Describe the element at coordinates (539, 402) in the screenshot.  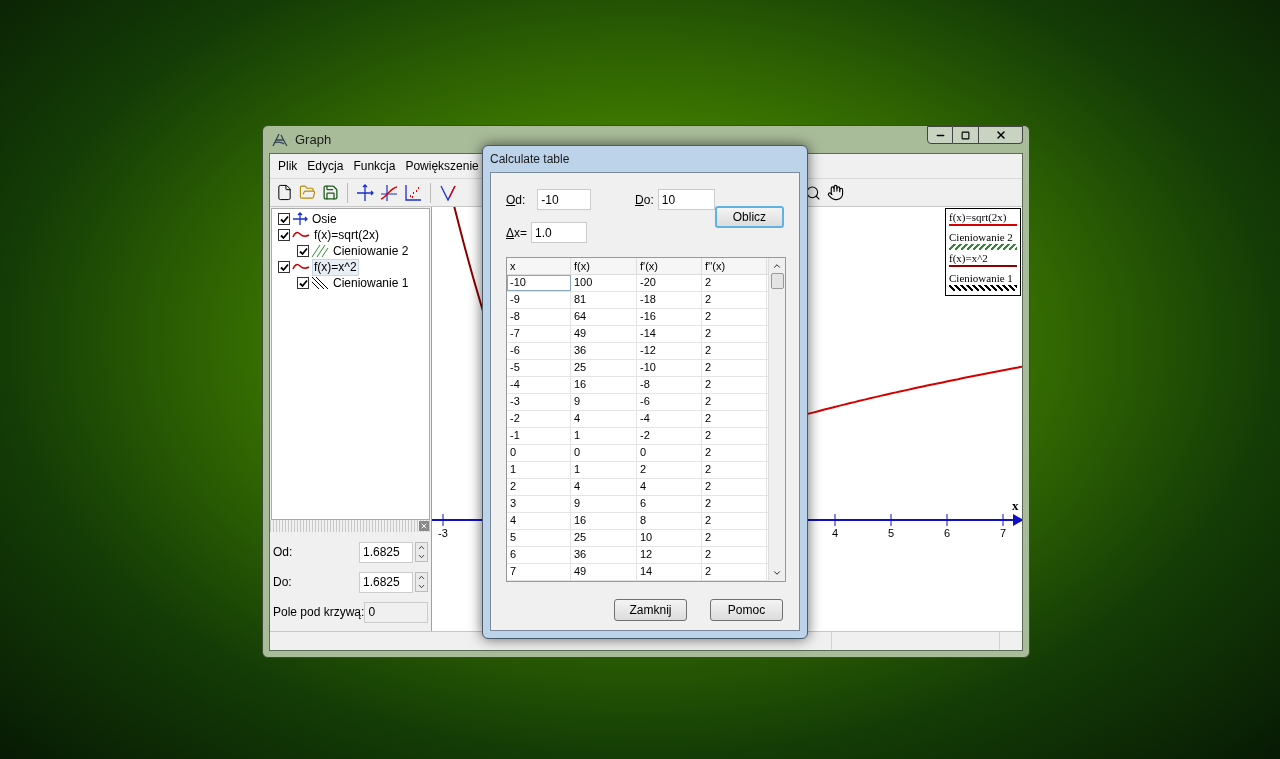
I see `table-cell: -3` at that location.